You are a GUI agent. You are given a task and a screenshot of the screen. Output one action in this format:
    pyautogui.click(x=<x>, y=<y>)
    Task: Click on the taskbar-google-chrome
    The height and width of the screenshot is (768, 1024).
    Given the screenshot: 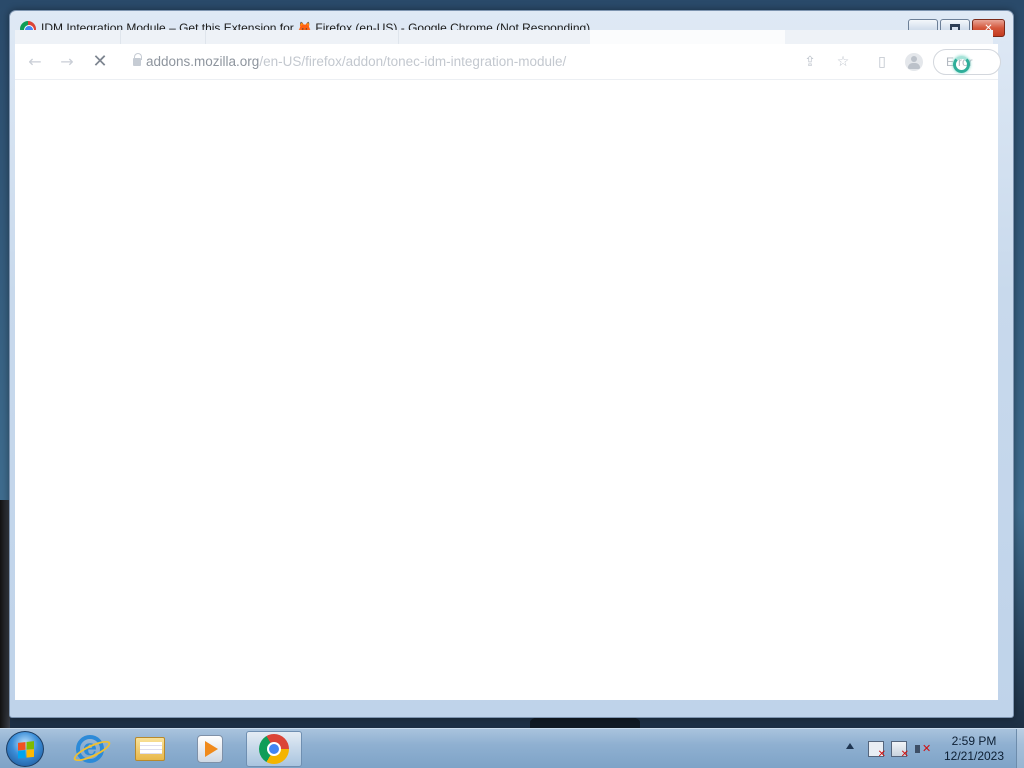 What is the action you would take?
    pyautogui.click(x=274, y=749)
    